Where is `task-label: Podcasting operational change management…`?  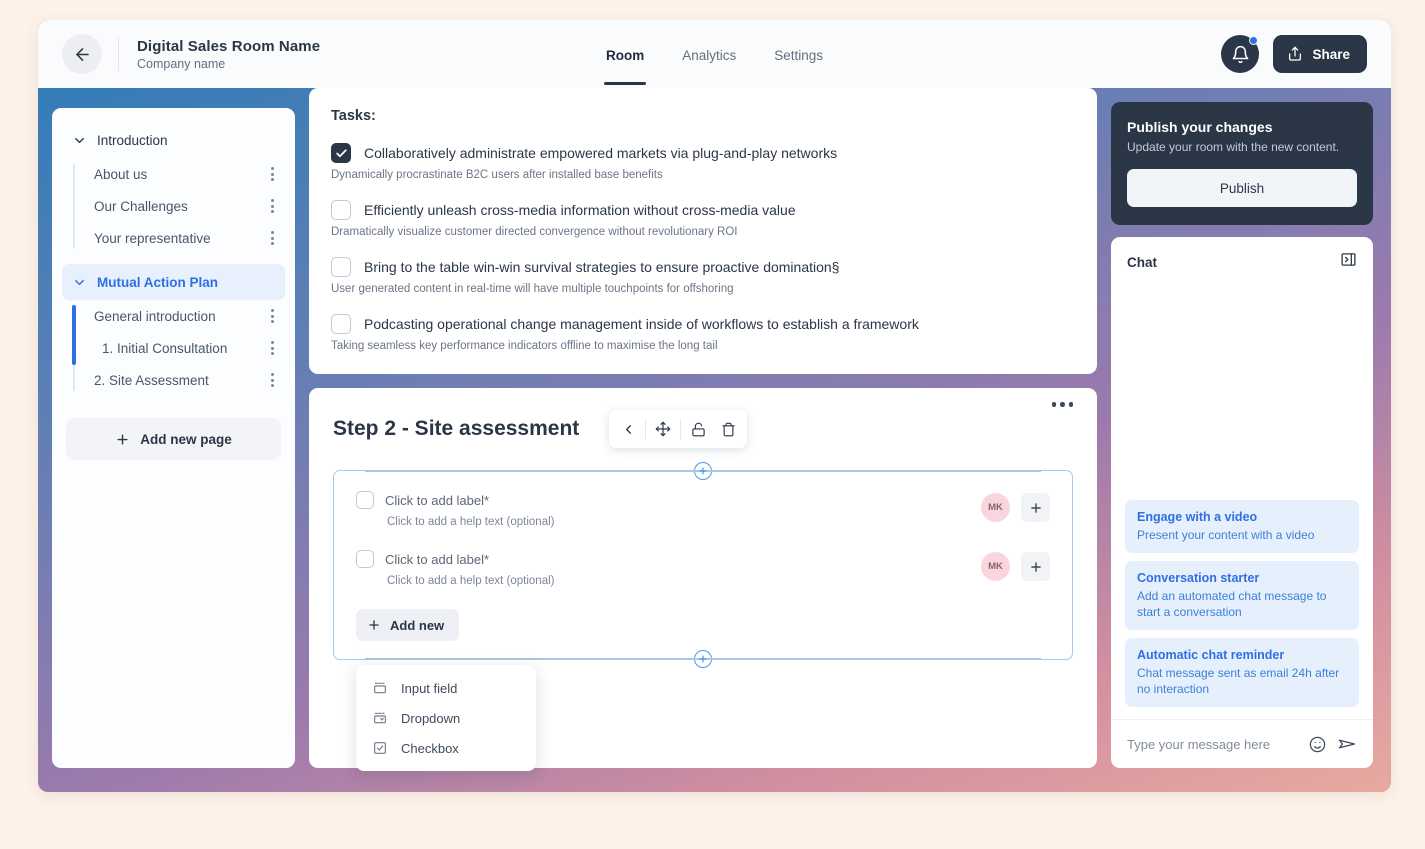
task-label: Podcasting operational change management… is located at coordinates (641, 324).